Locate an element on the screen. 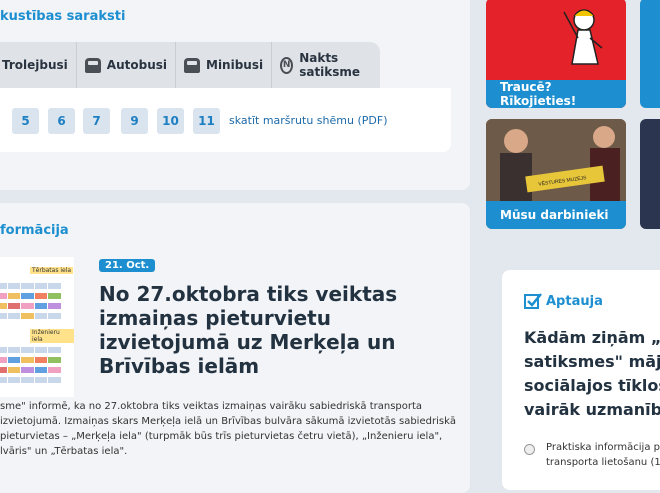 This screenshot has width=660, height=493. route-number: 11 is located at coordinates (206, 121).